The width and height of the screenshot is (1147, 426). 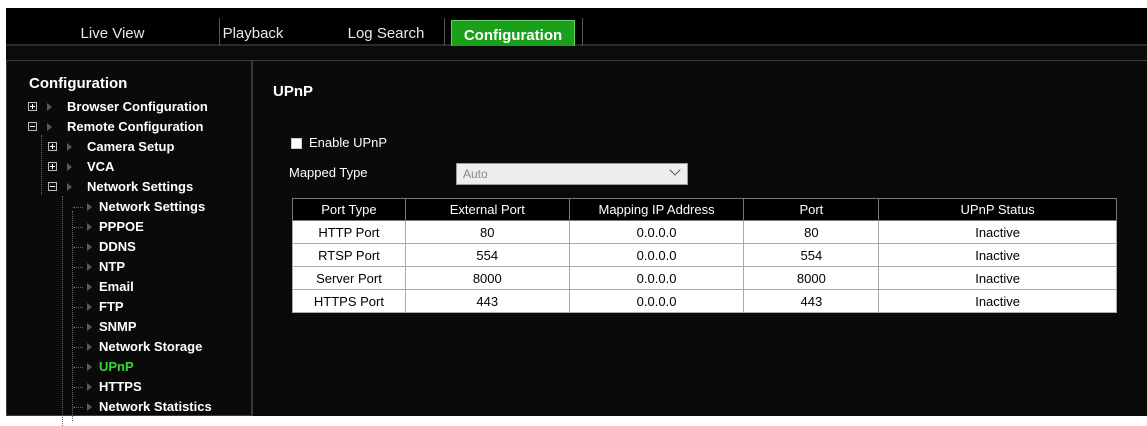 What do you see at coordinates (349, 209) in the screenshot?
I see `column-header-port-type: Port Type` at bounding box center [349, 209].